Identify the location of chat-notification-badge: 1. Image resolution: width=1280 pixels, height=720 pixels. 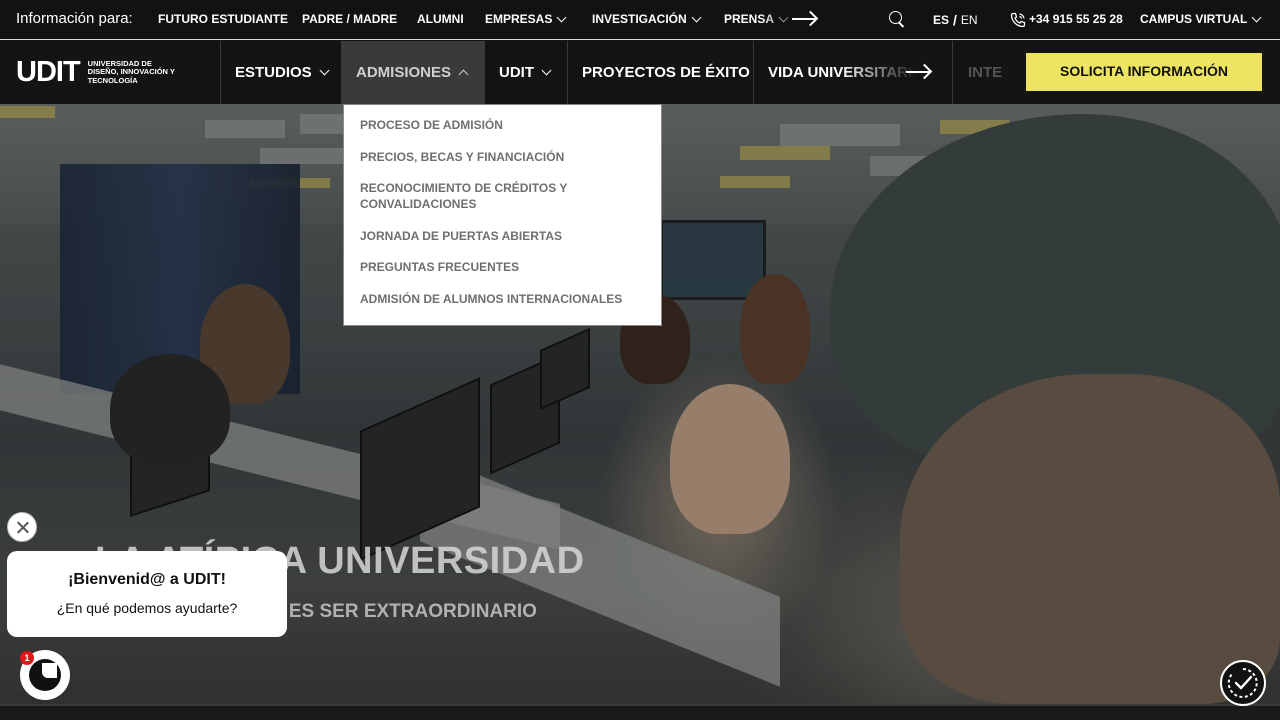
(27, 658).